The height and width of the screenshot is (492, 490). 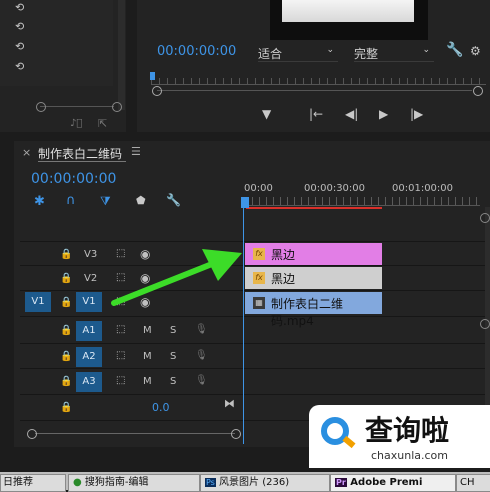 I want to click on clip-v1: ▦ 制作表白二维码.mp4, so click(x=313, y=310).